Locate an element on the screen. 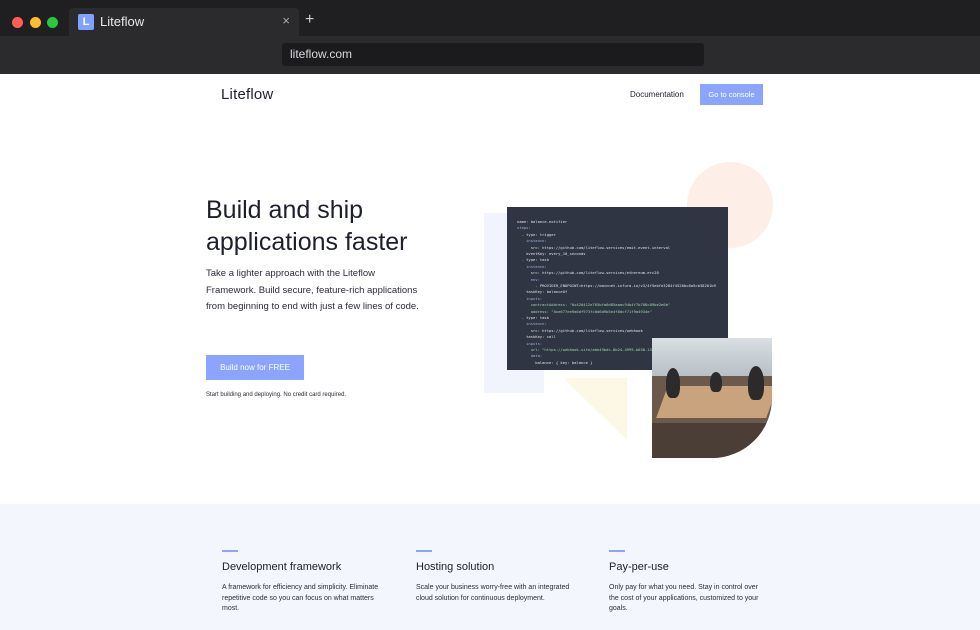 This screenshot has height=630, width=980. site-logo: Liteflow is located at coordinates (247, 94).